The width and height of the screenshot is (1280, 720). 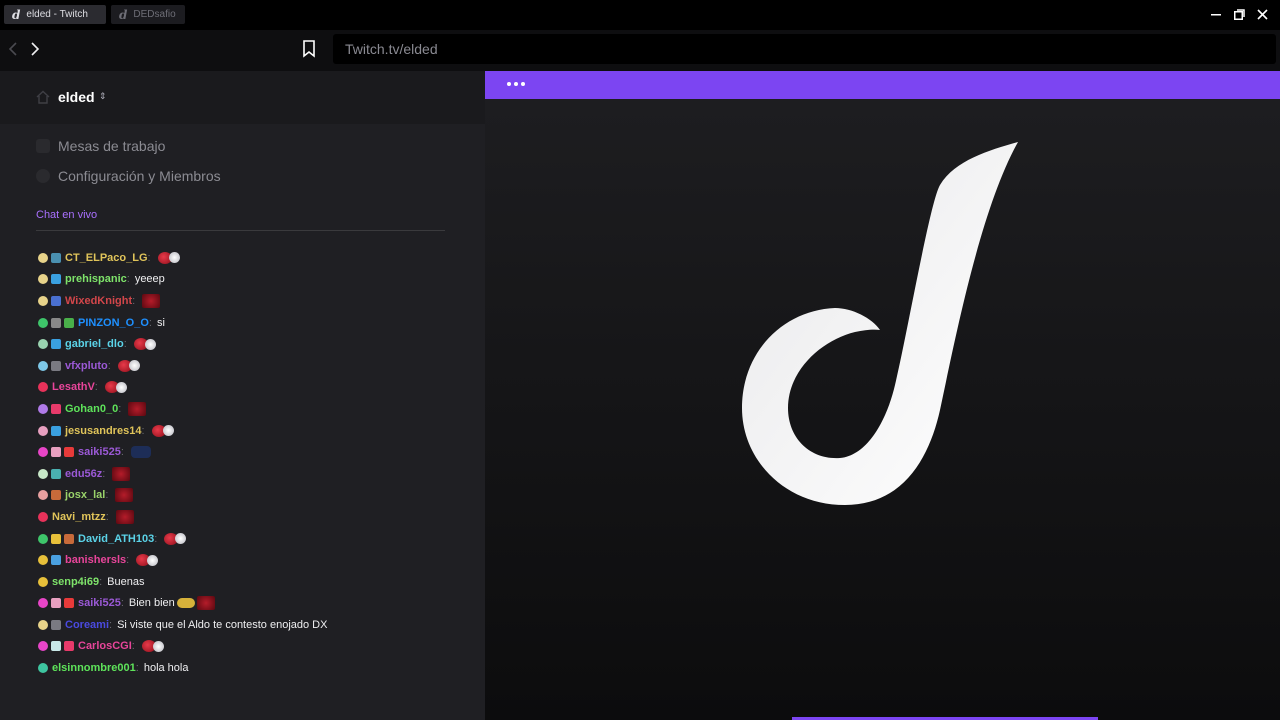 What do you see at coordinates (1239, 14) in the screenshot?
I see `restore-icon` at bounding box center [1239, 14].